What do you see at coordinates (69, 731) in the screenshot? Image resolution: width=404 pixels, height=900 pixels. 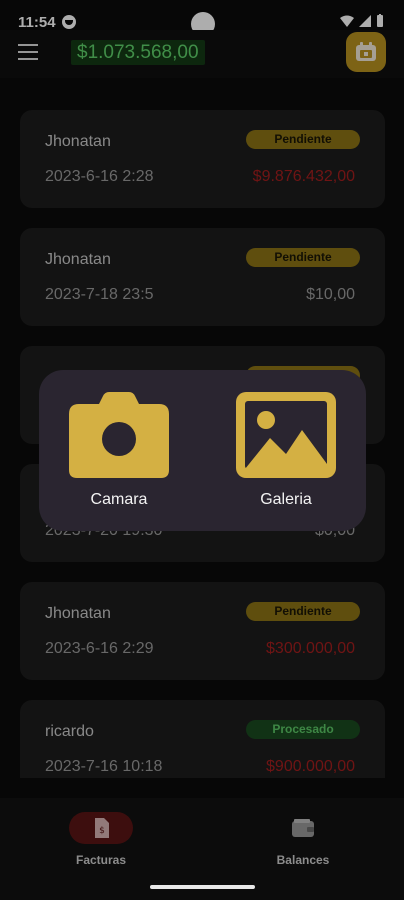 I see `invoice-name: ricardo` at bounding box center [69, 731].